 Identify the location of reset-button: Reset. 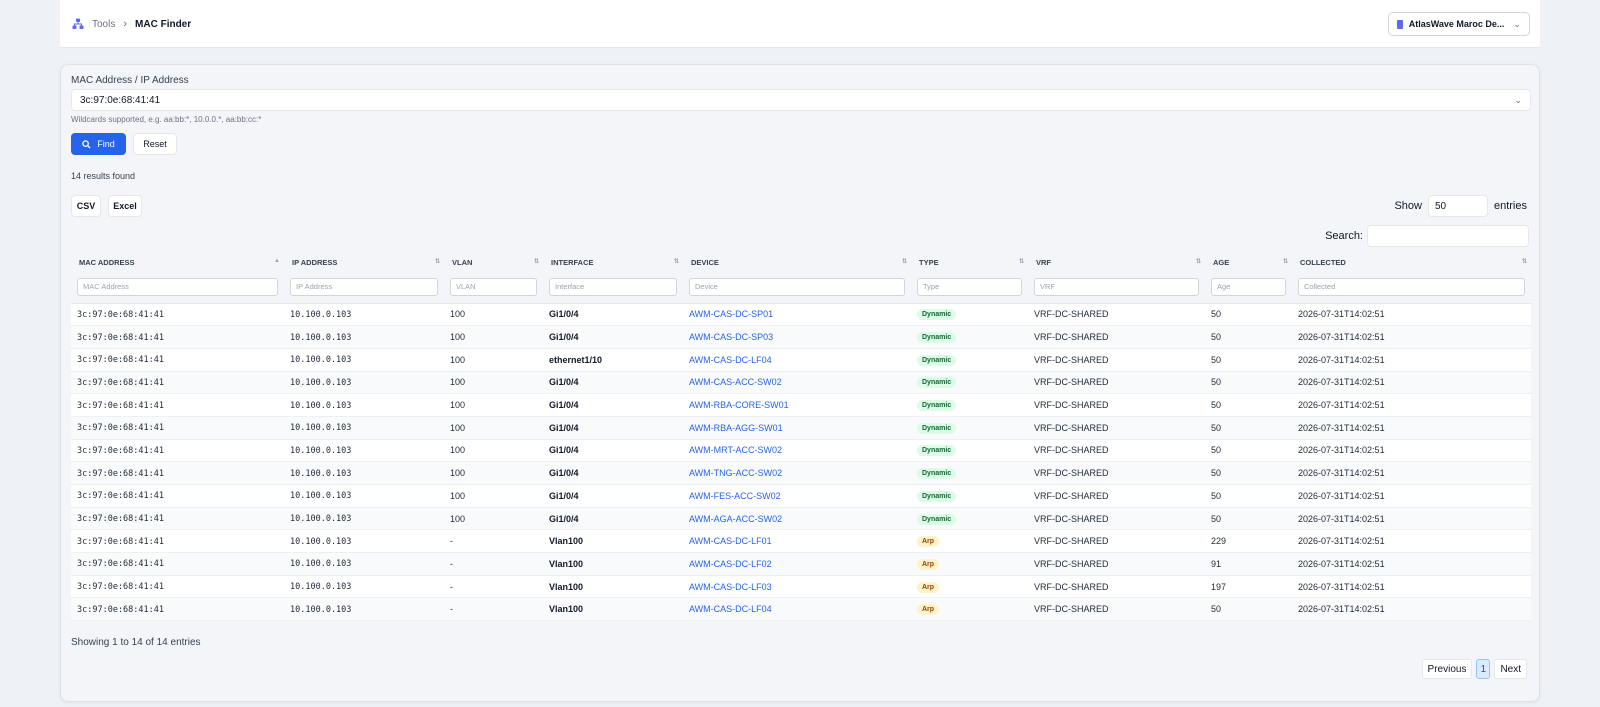
(155, 144).